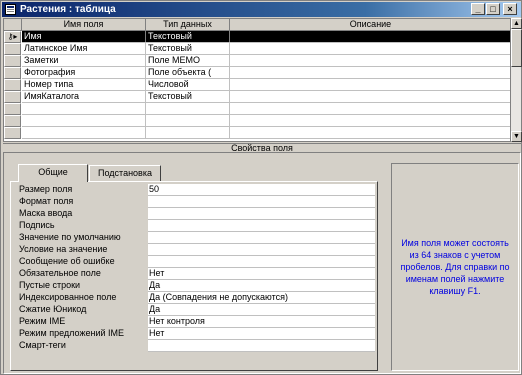 This screenshot has width=522, height=375. I want to click on close-button: ×, so click(510, 9).